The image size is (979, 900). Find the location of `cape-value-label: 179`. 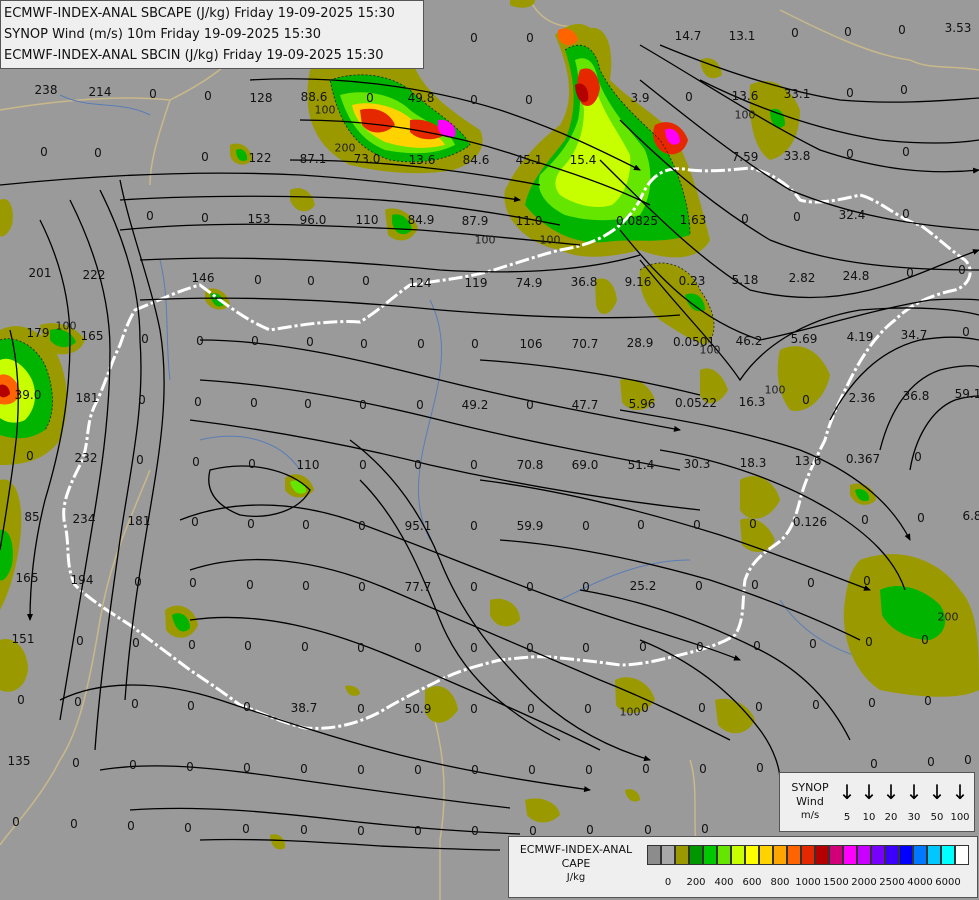

cape-value-label: 179 is located at coordinates (38, 333).